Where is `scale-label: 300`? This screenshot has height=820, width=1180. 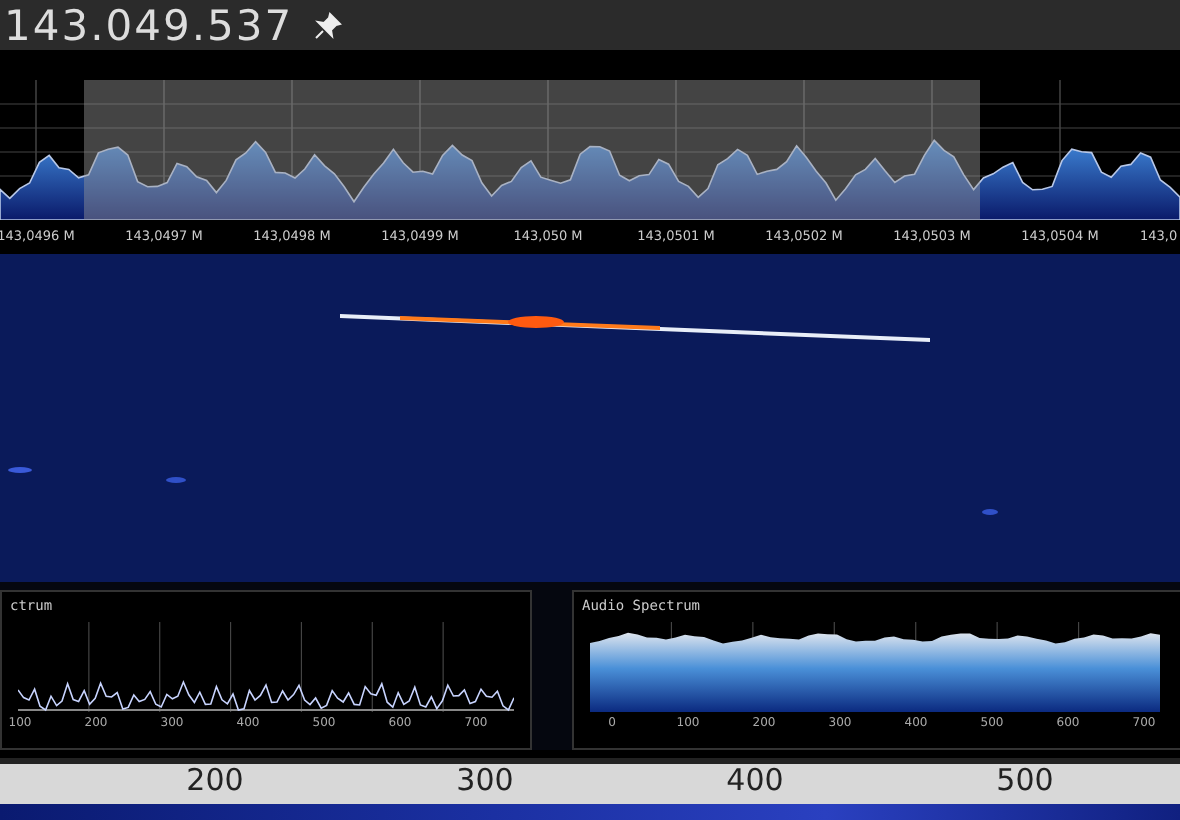 scale-label: 300 is located at coordinates (485, 783).